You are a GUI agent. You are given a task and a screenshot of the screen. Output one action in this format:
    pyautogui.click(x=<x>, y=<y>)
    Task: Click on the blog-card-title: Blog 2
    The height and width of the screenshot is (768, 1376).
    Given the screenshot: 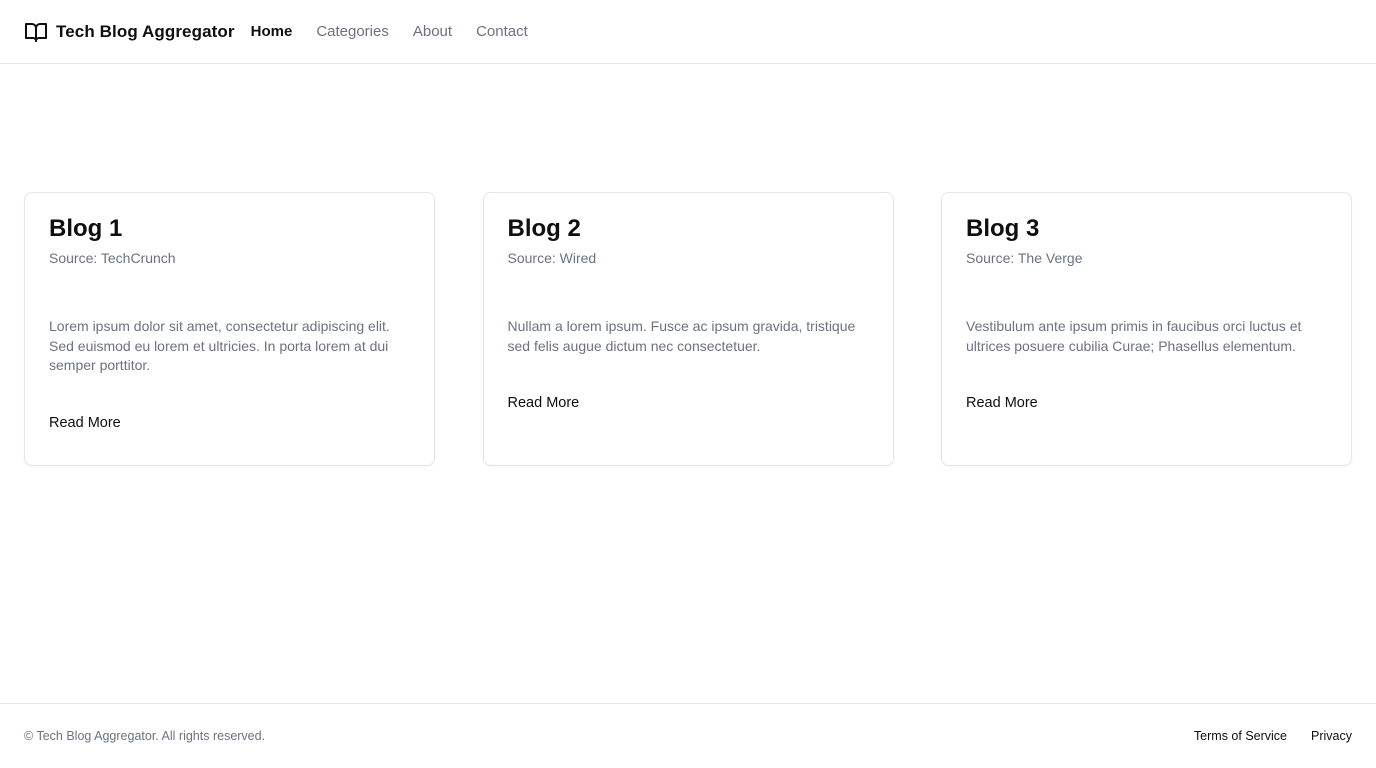 What is the action you would take?
    pyautogui.click(x=544, y=228)
    